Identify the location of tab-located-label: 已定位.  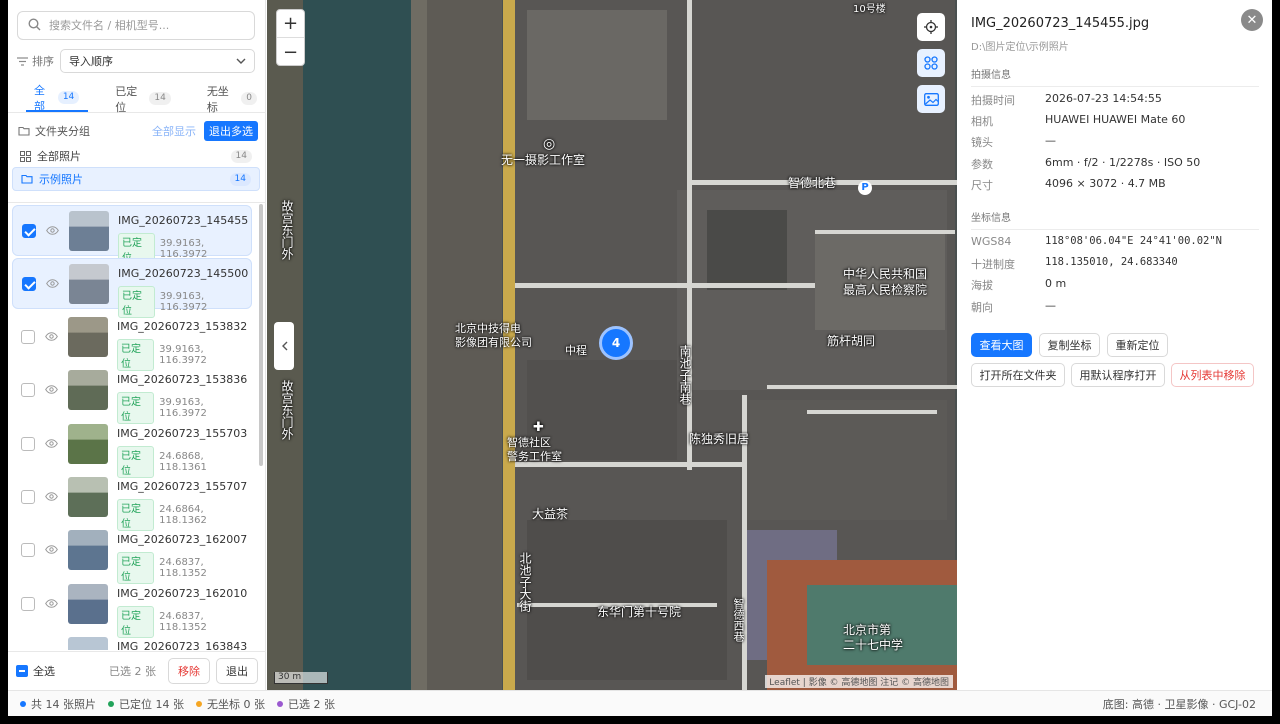
(126, 99).